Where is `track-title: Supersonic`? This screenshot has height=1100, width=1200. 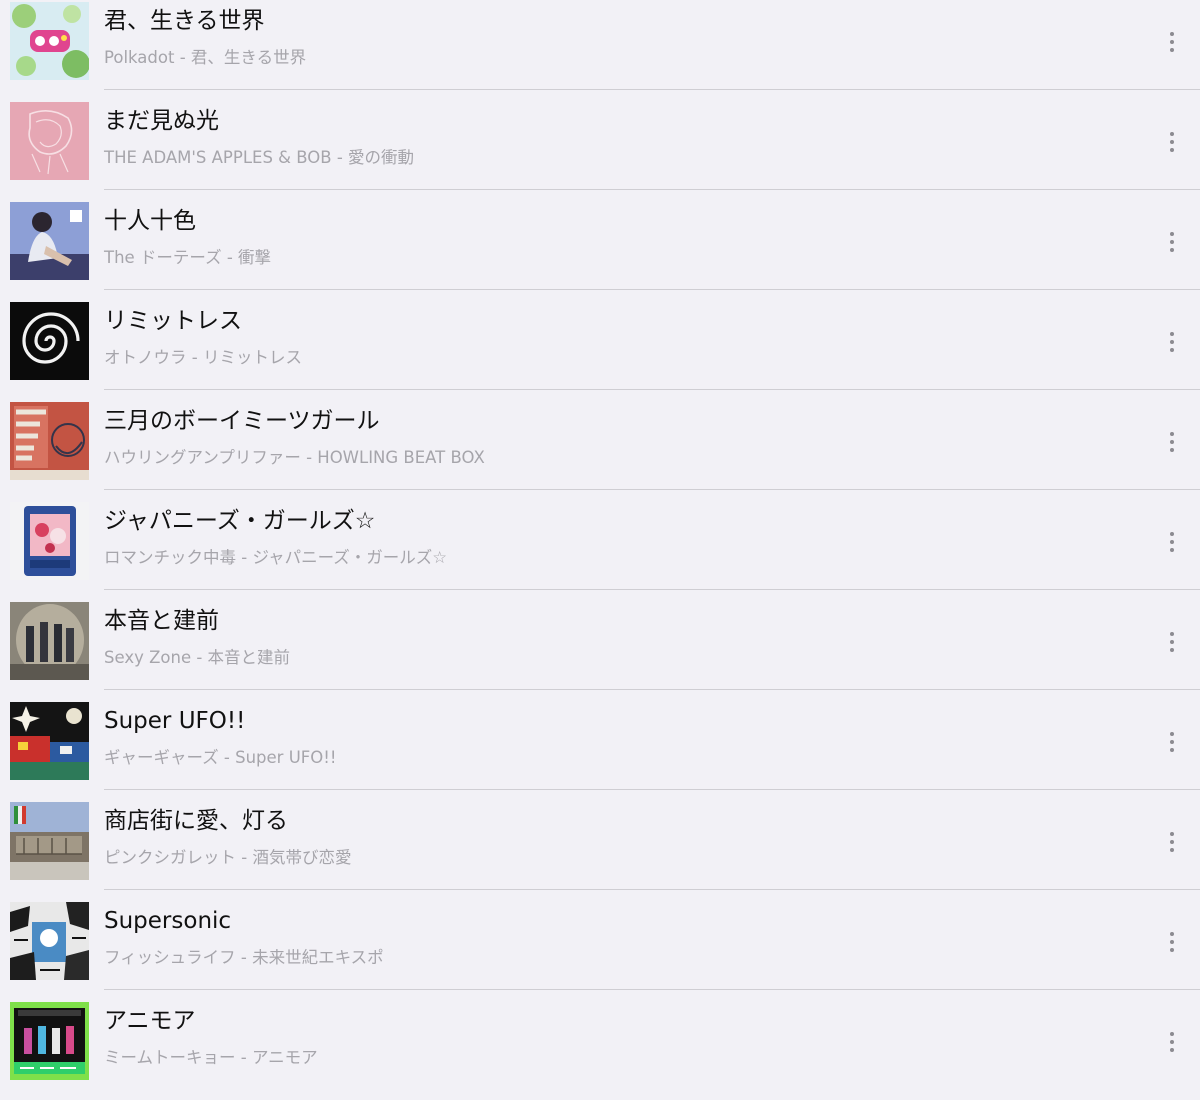 track-title: Supersonic is located at coordinates (168, 921).